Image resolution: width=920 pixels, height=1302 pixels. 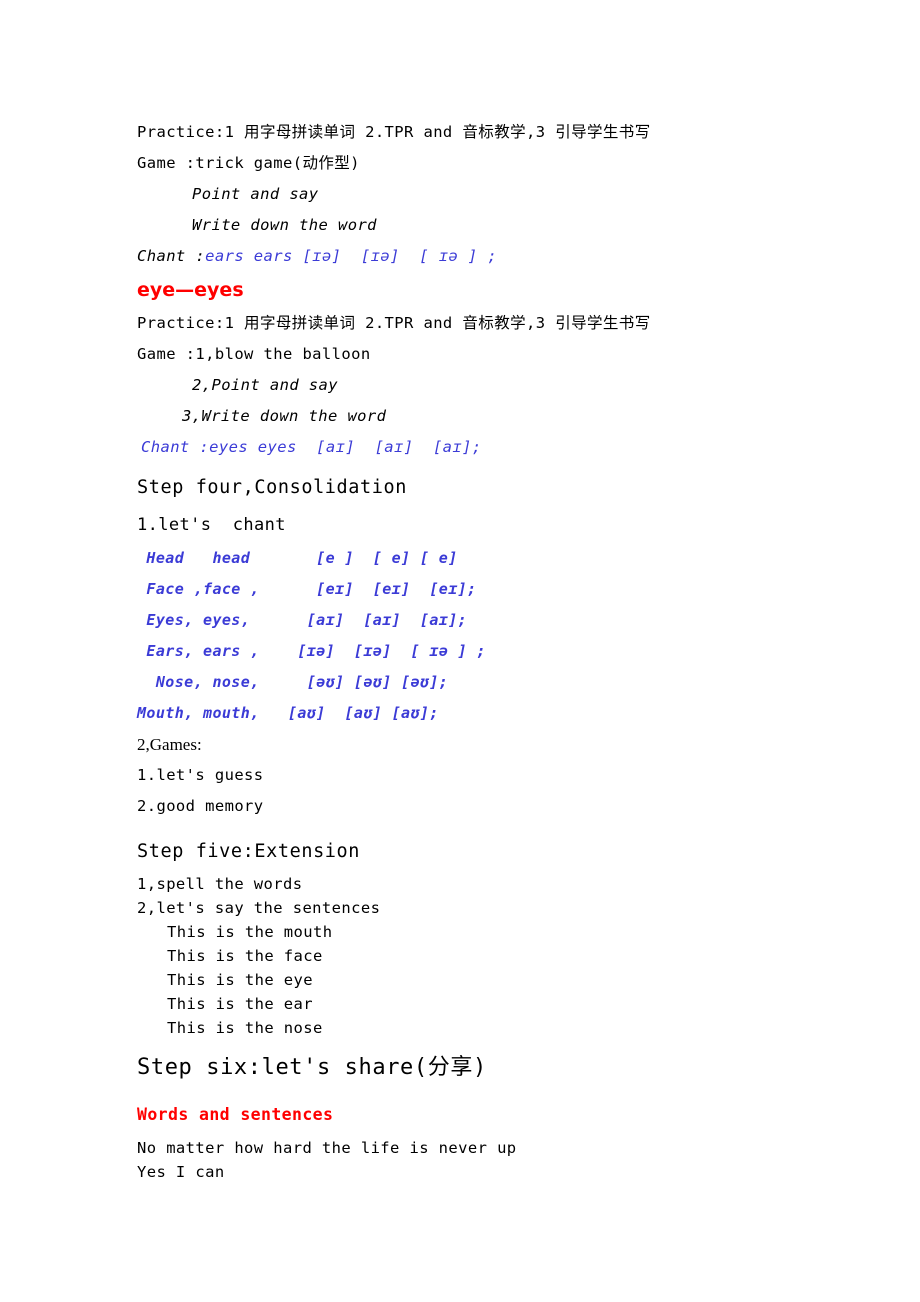 What do you see at coordinates (245, 1028) in the screenshot?
I see `sentence-nose: This is the nose` at bounding box center [245, 1028].